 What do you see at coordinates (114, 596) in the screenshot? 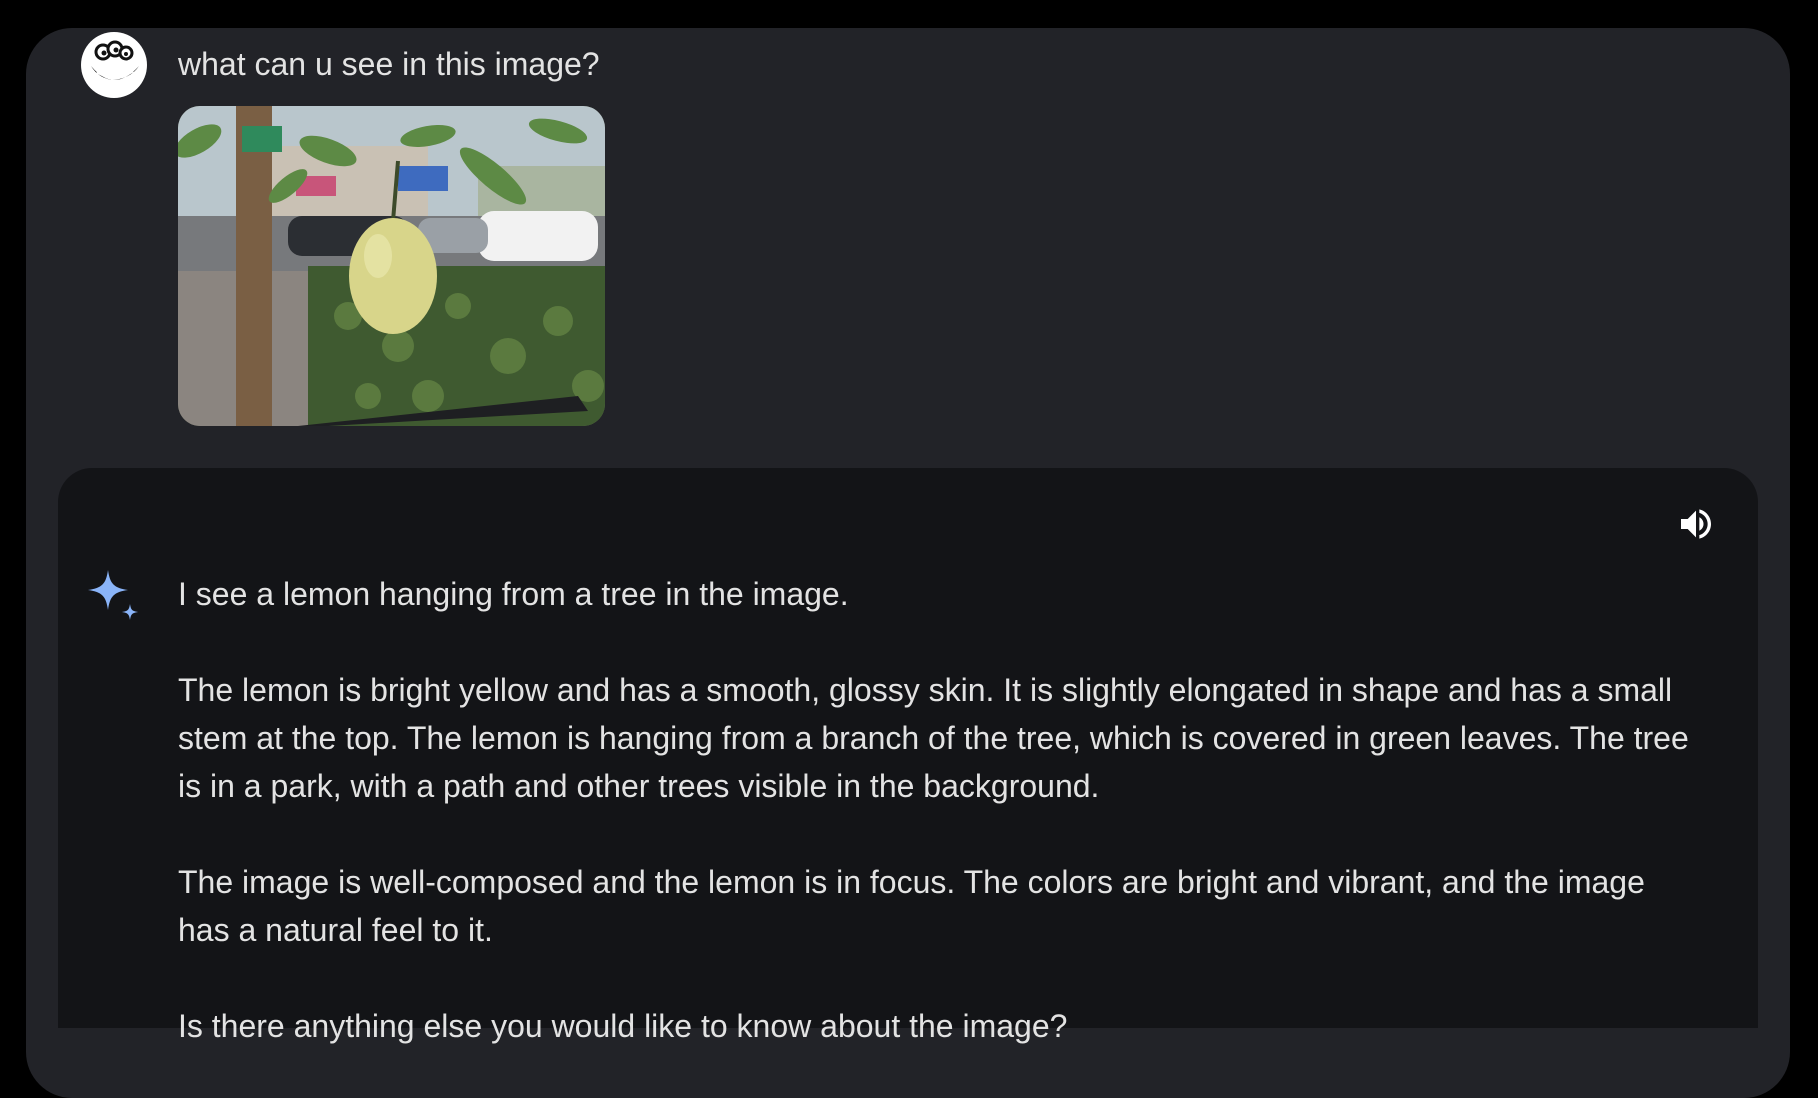
I see `sparkle-icon` at bounding box center [114, 596].